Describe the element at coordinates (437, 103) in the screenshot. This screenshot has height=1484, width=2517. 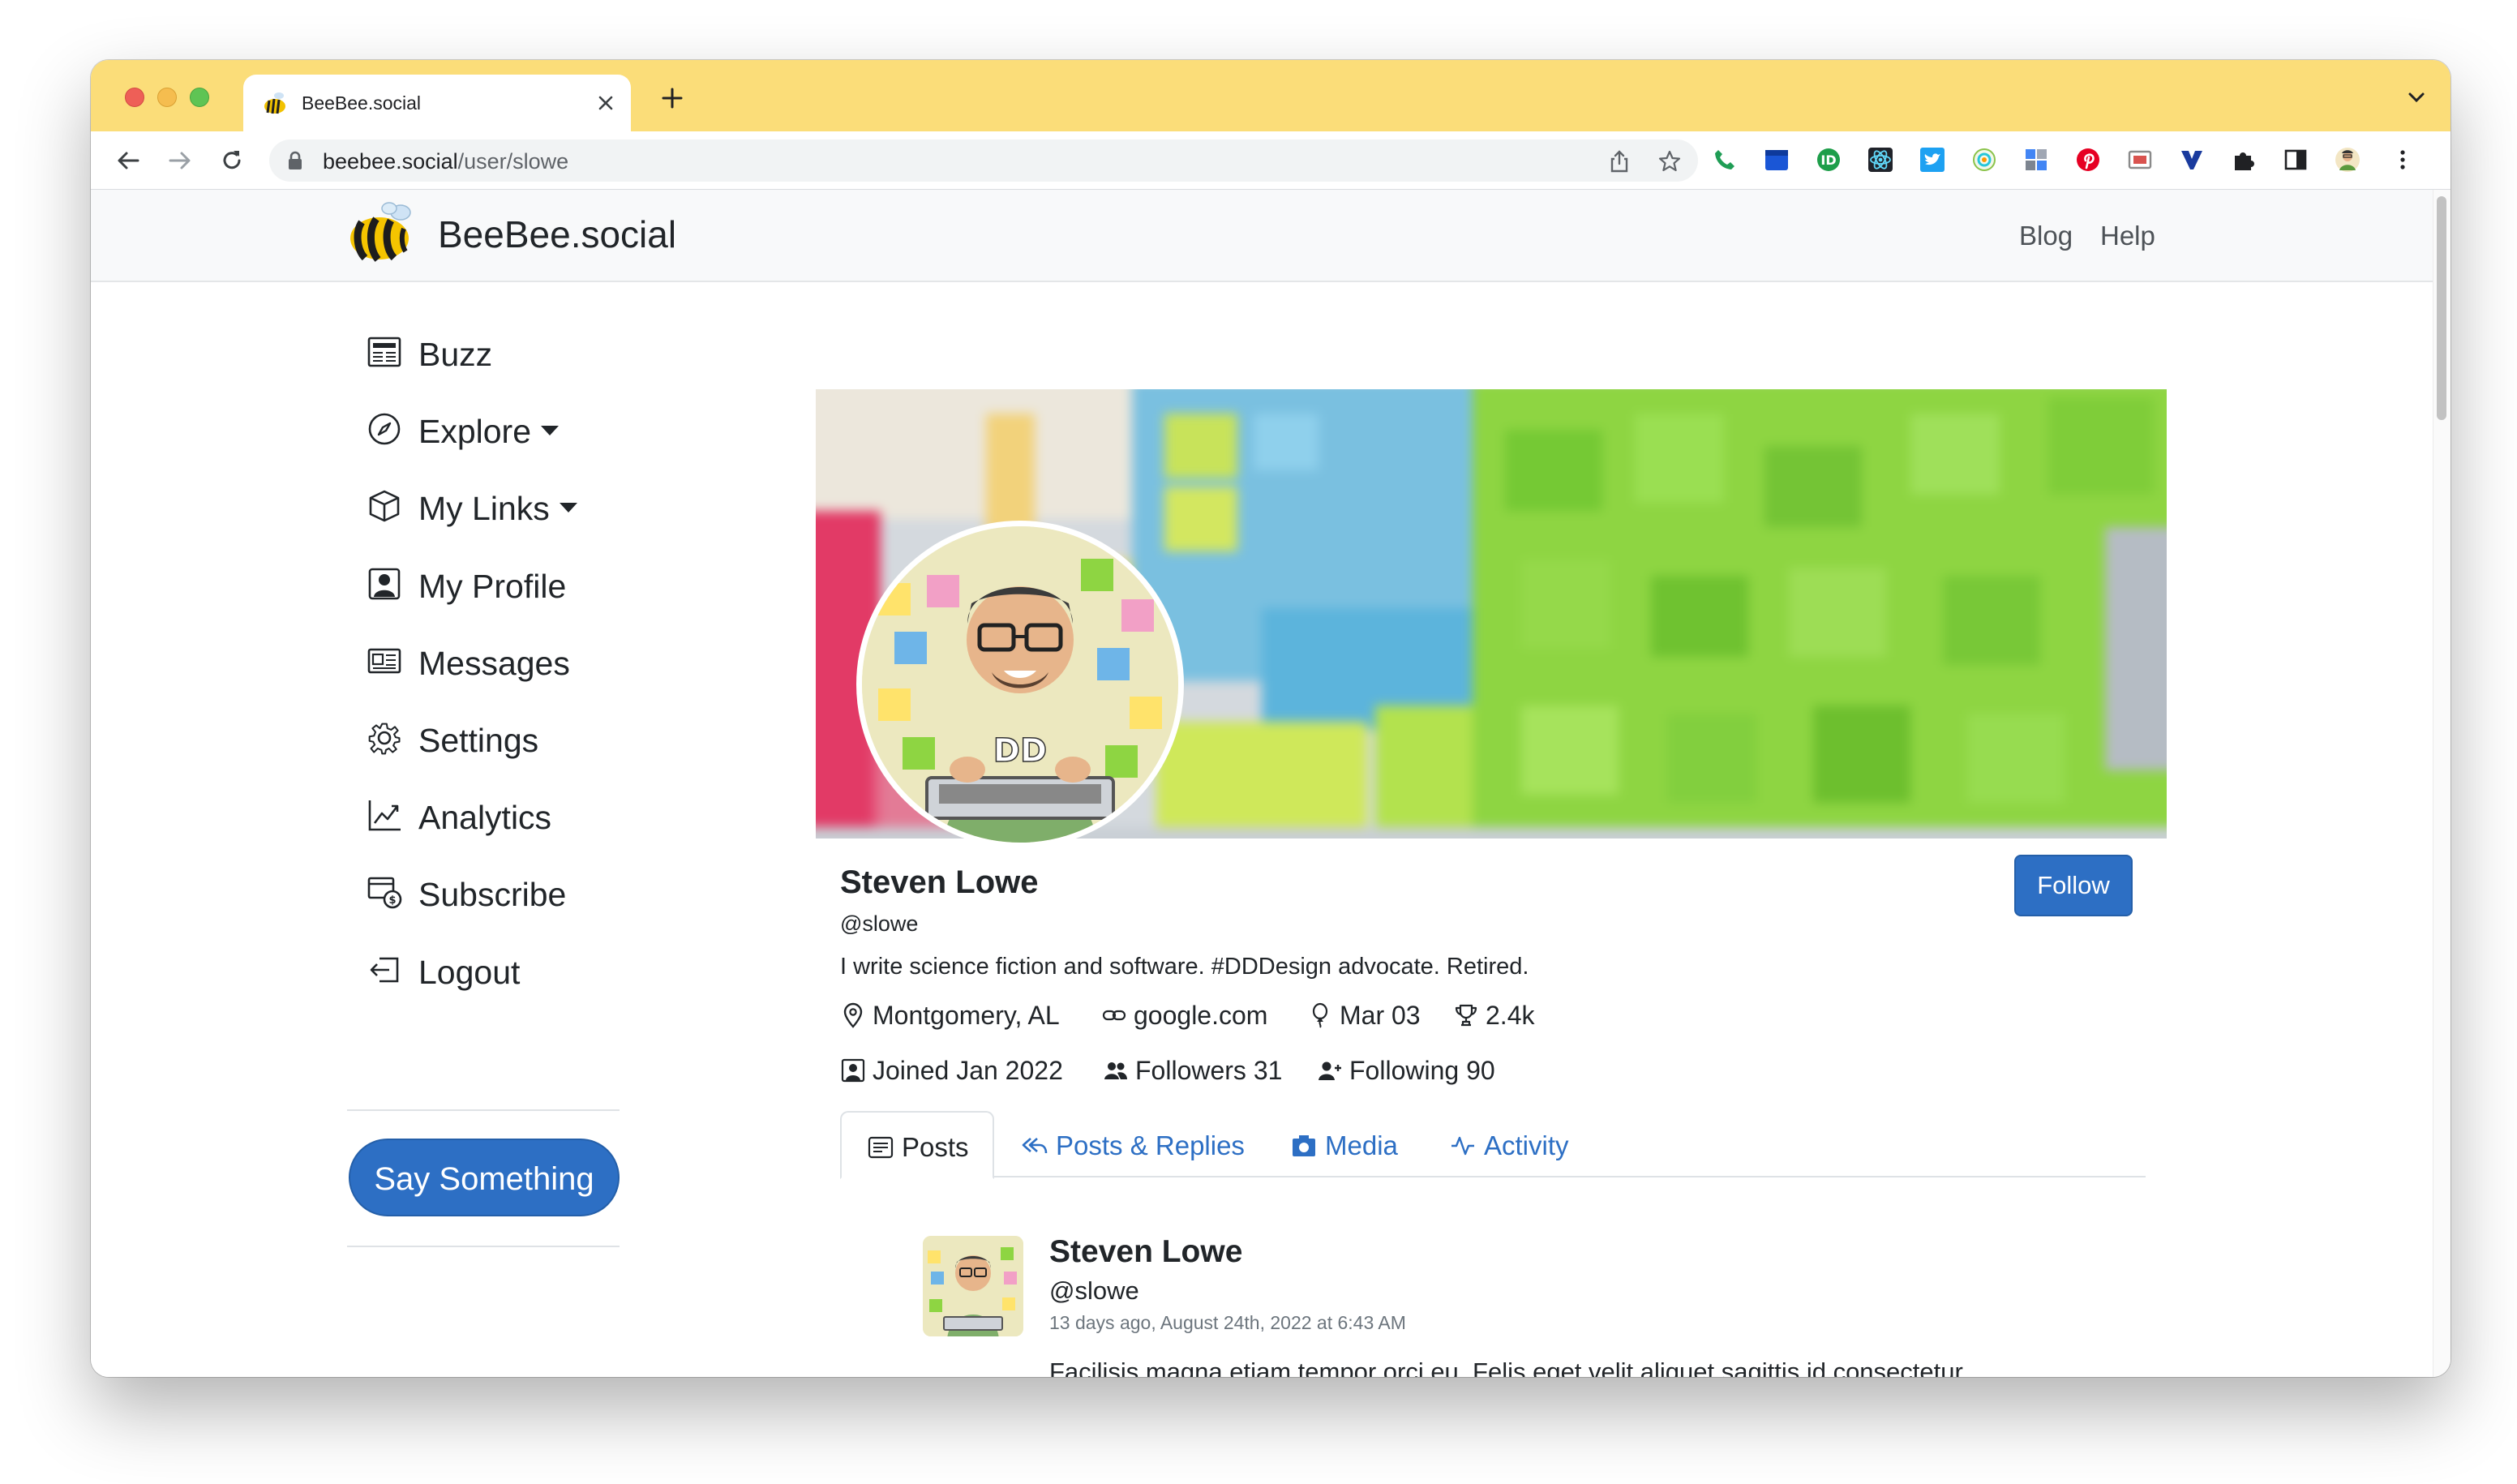
I see `browser-tab: BeeBee.social` at that location.